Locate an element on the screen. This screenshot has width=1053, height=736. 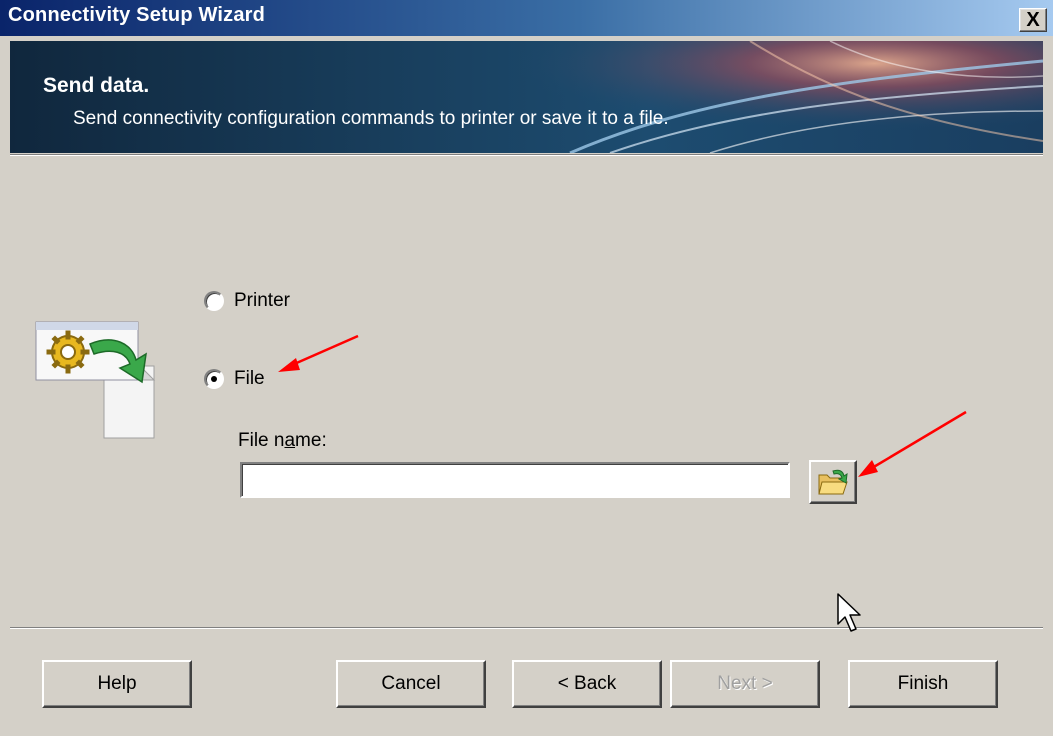
option-file: File is located at coordinates (234, 379).